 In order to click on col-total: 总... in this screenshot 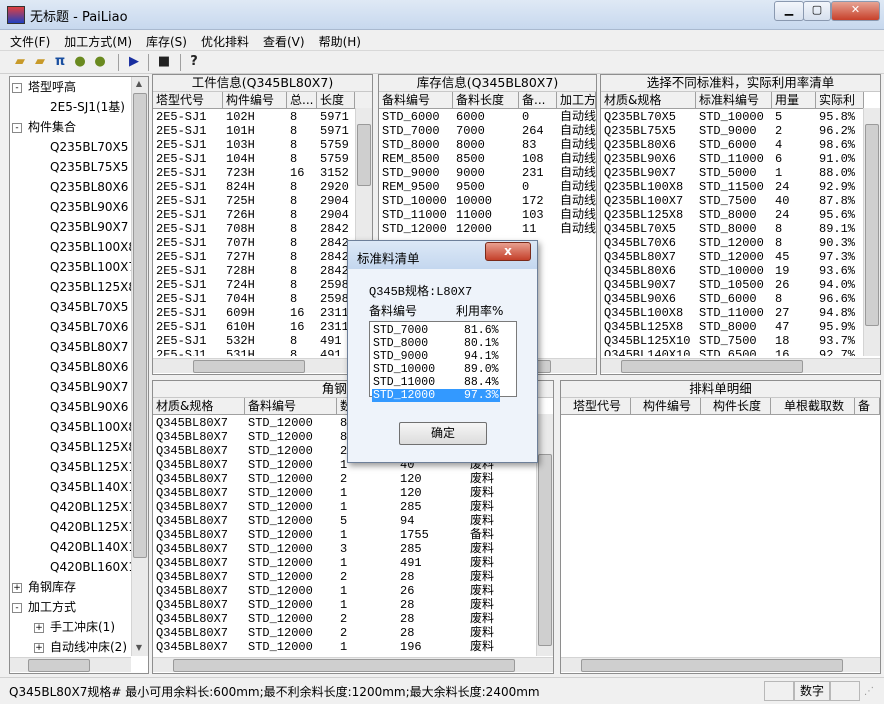, I will do `click(302, 100)`.